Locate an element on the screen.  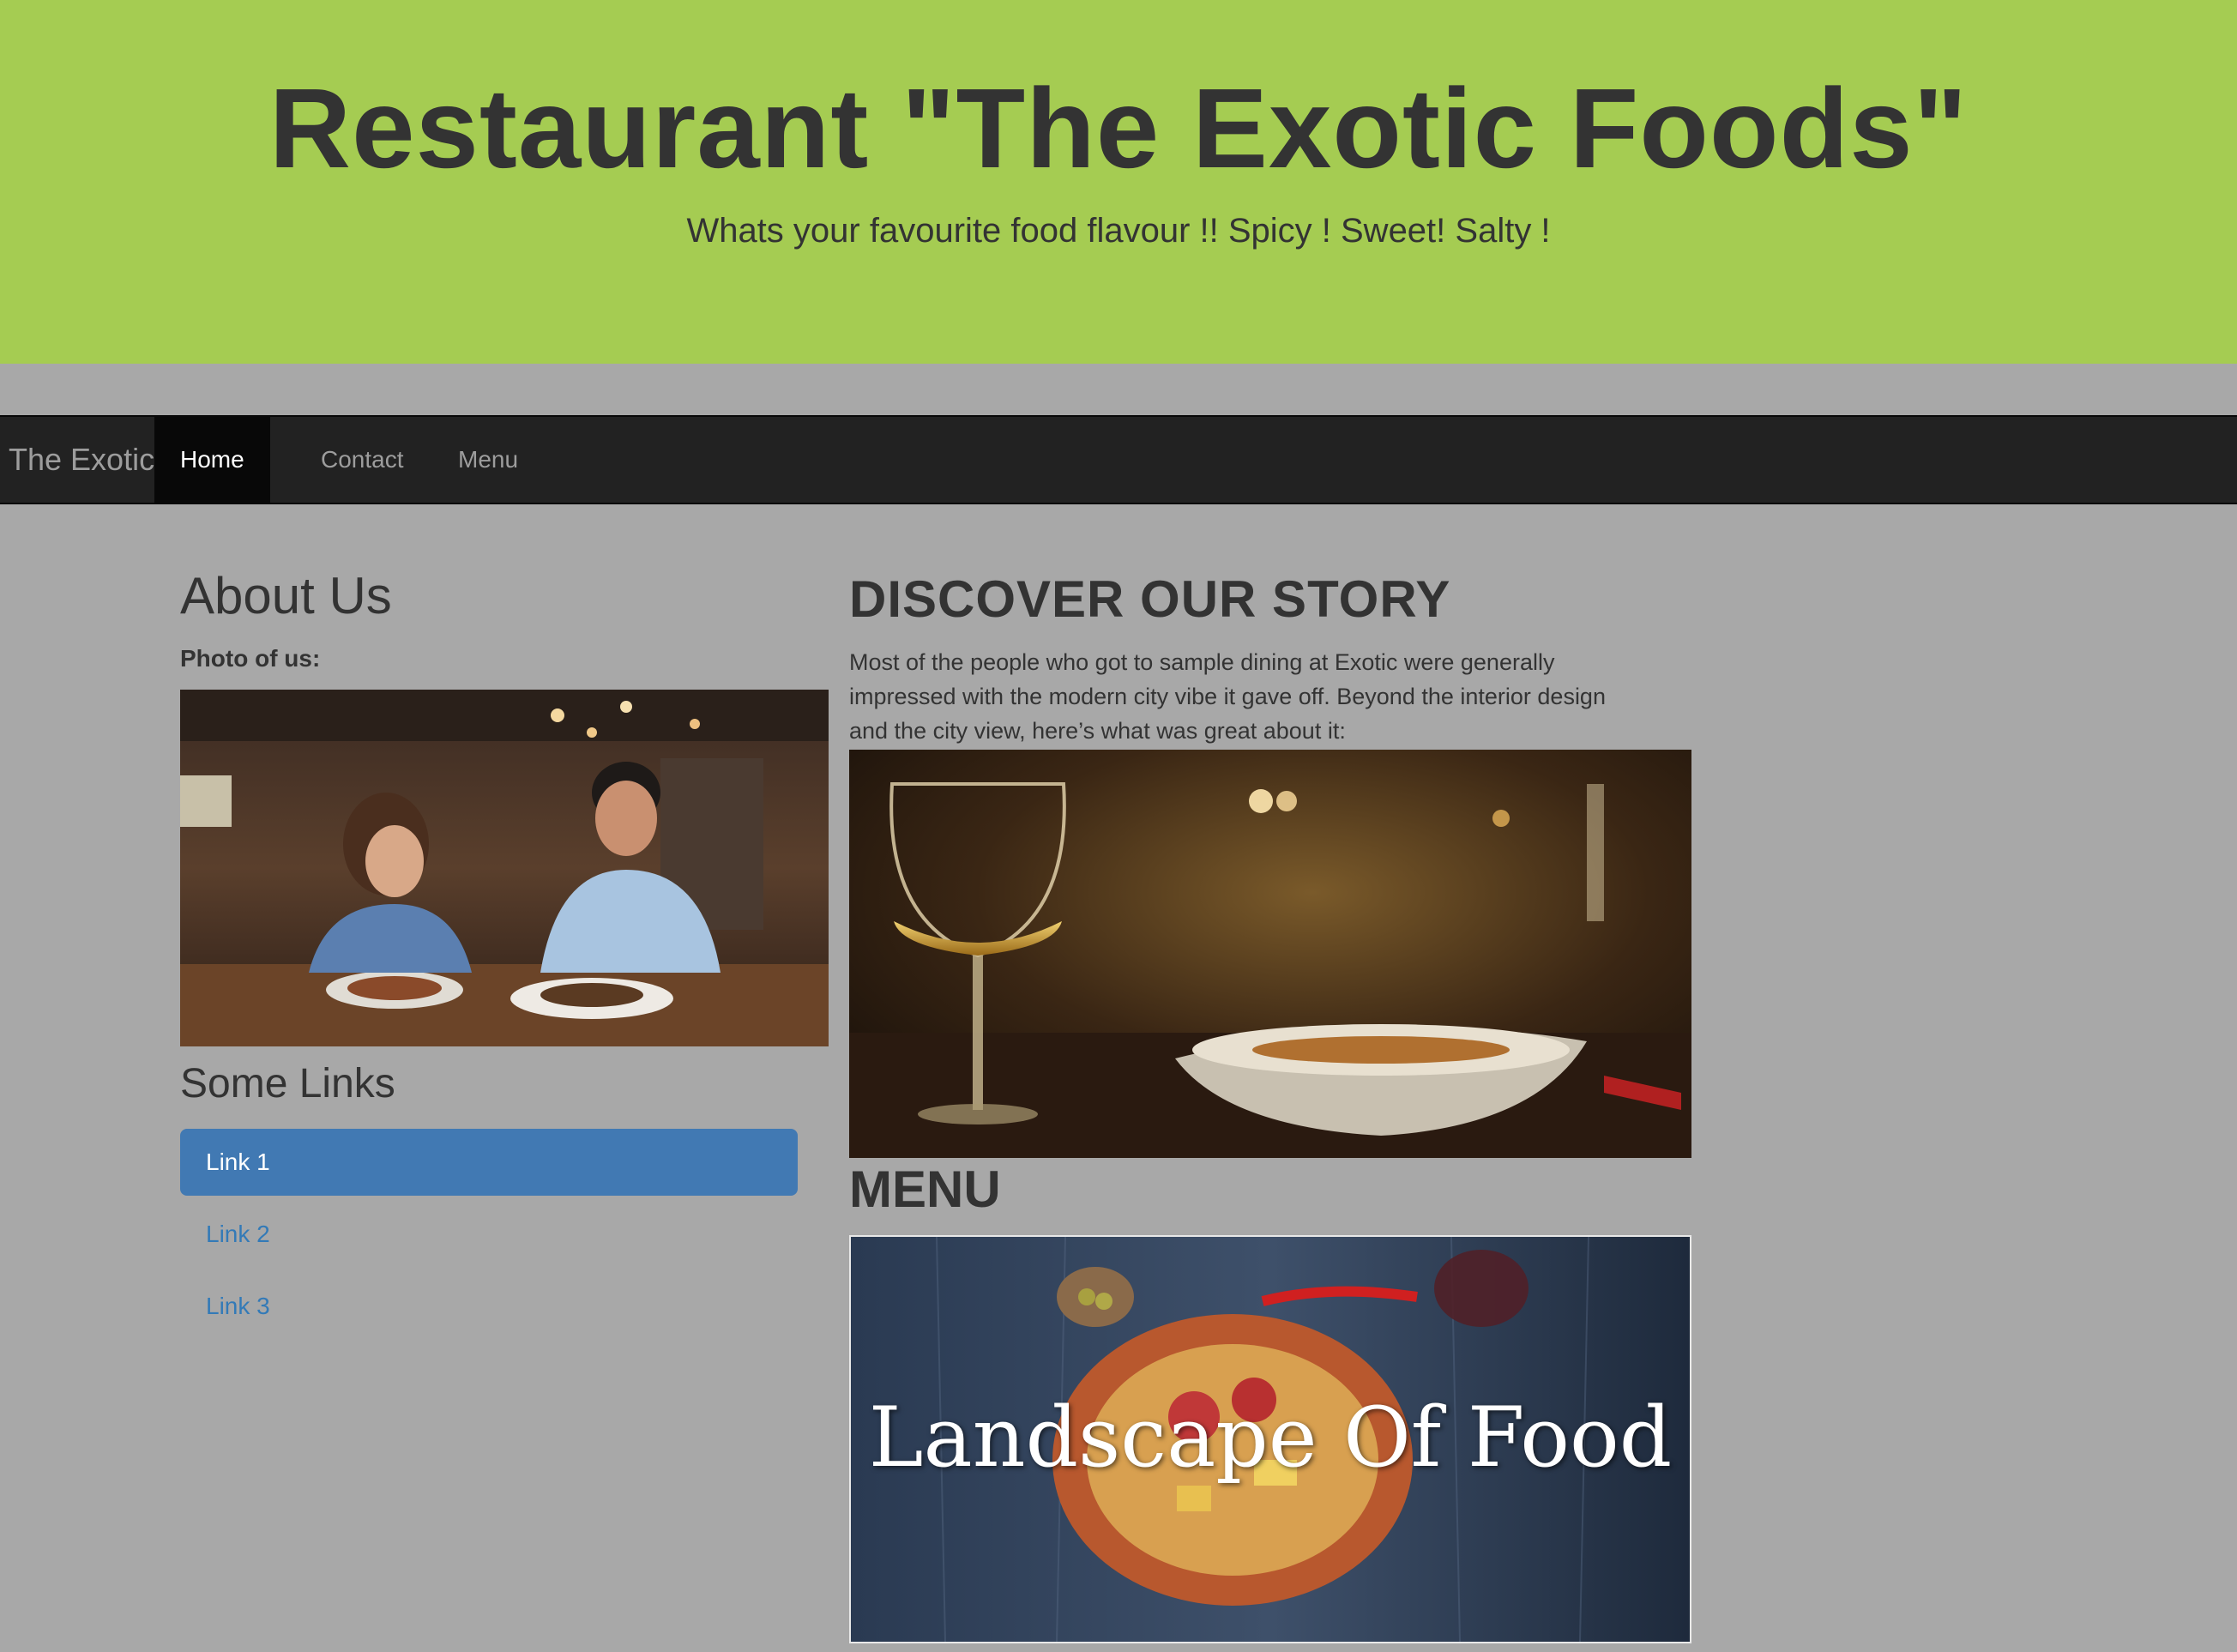
menu-image-caption: Landscape Of Food is located at coordinates (1270, 1438).